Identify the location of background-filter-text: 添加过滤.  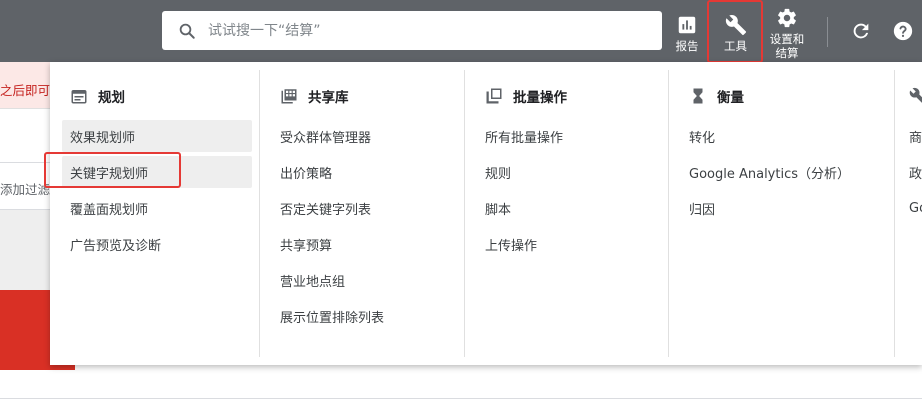
(25, 189).